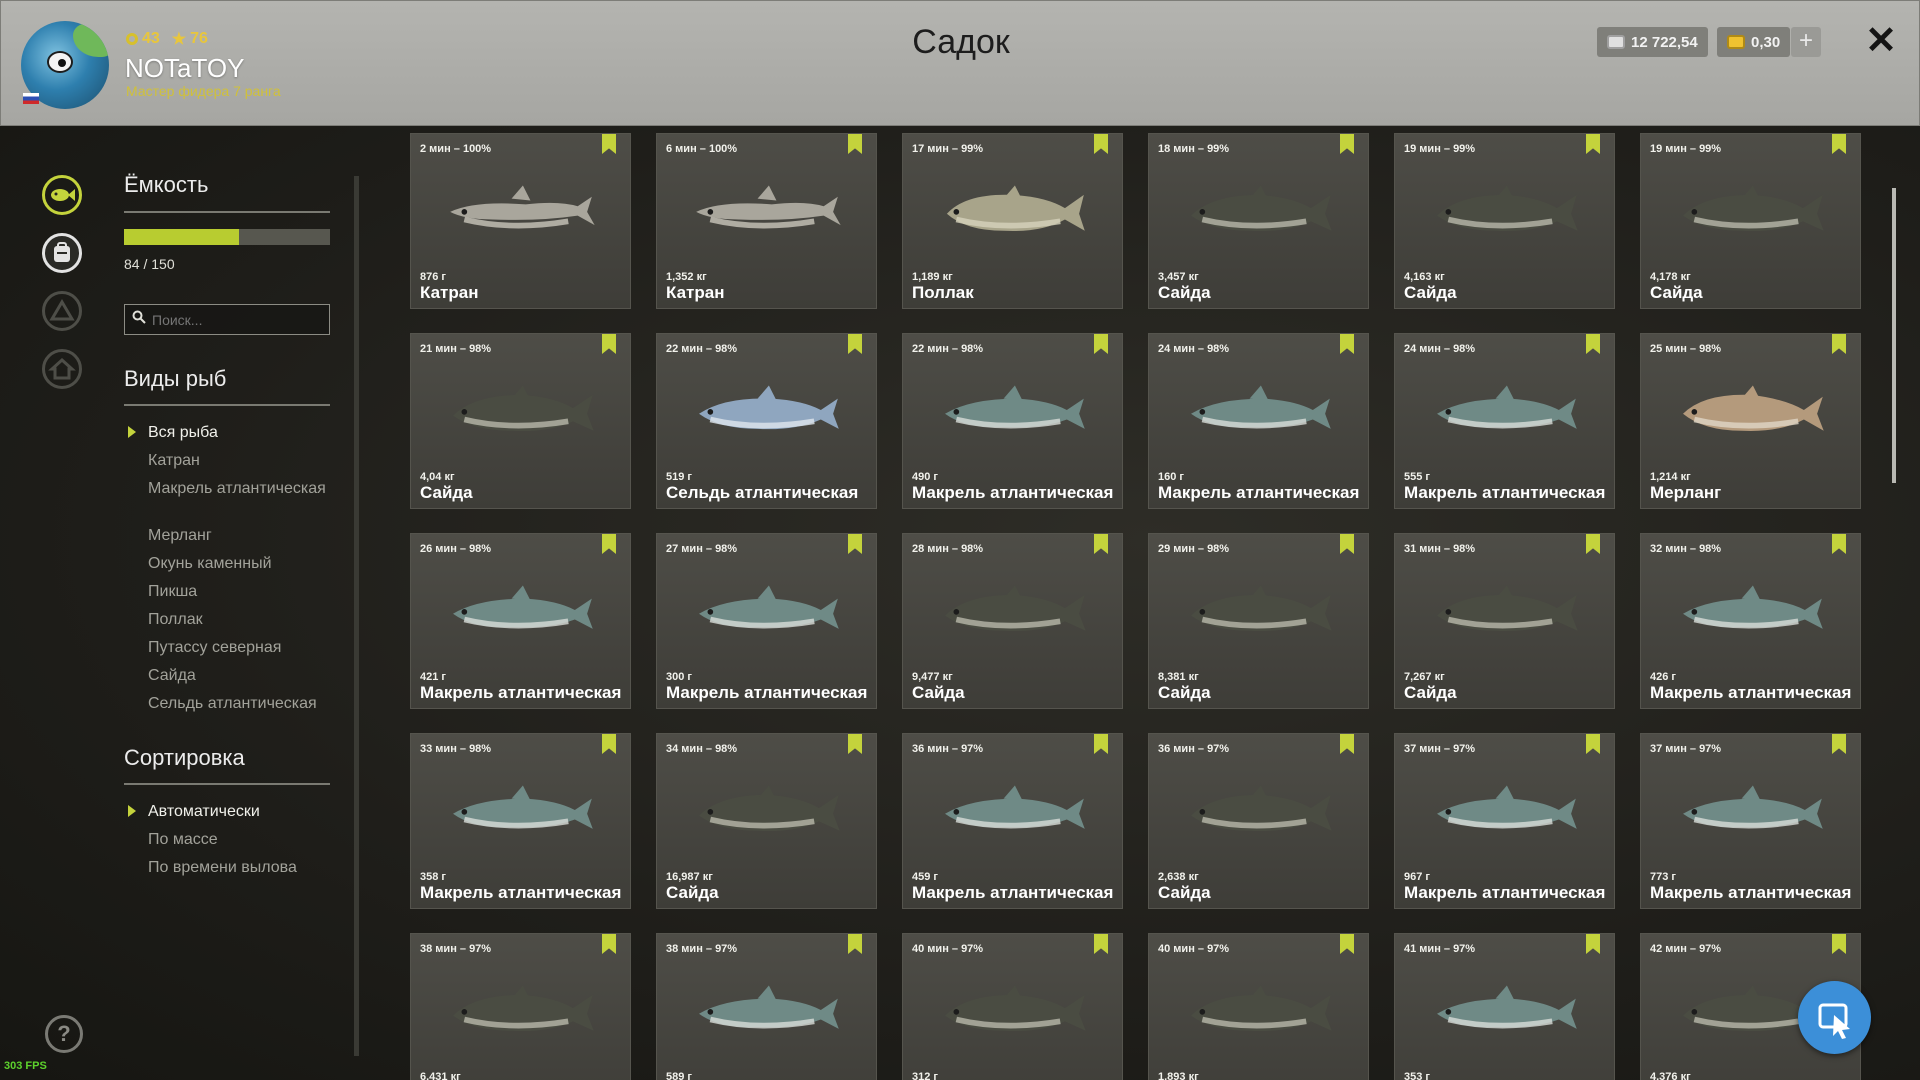  Describe the element at coordinates (238, 535) in the screenshot. I see `species-filter-whiting: Мерланг` at that location.